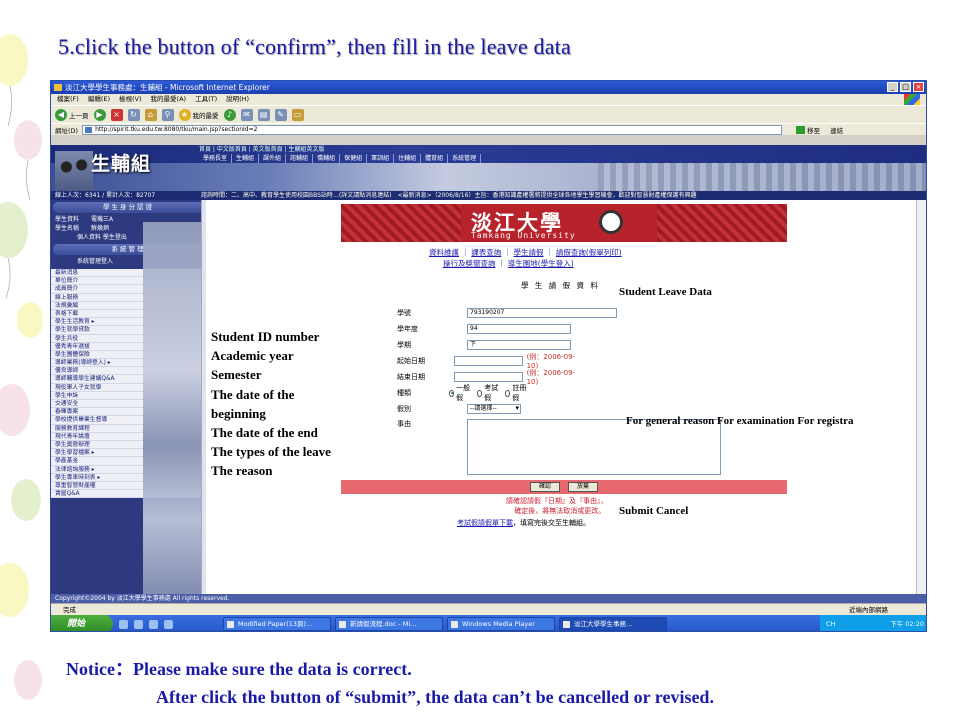  What do you see at coordinates (905, 87) in the screenshot?
I see `maximize-button: □` at bounding box center [905, 87].